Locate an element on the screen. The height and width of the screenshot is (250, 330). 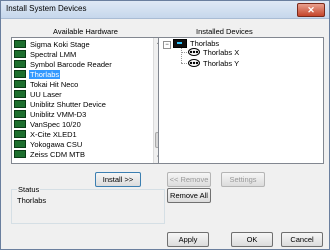
list-item: VanSpec 10/20 is located at coordinates (48, 125).